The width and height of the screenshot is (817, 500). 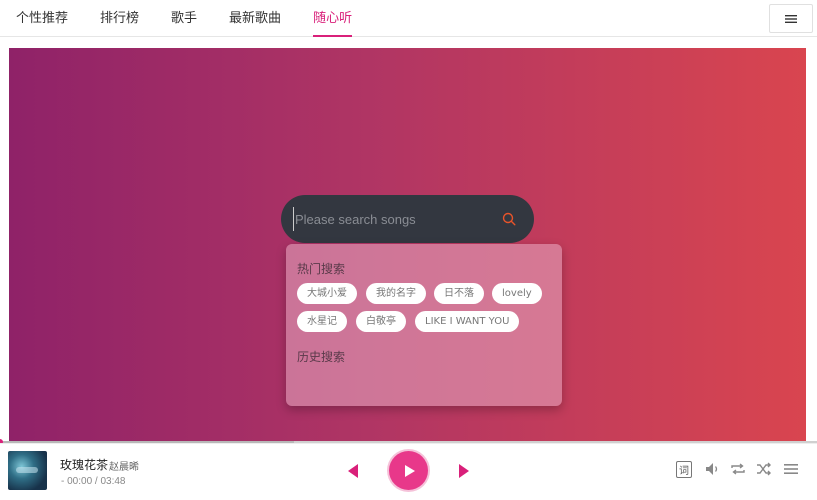 What do you see at coordinates (381, 321) in the screenshot?
I see `hot-search-chip: 白敬亭` at bounding box center [381, 321].